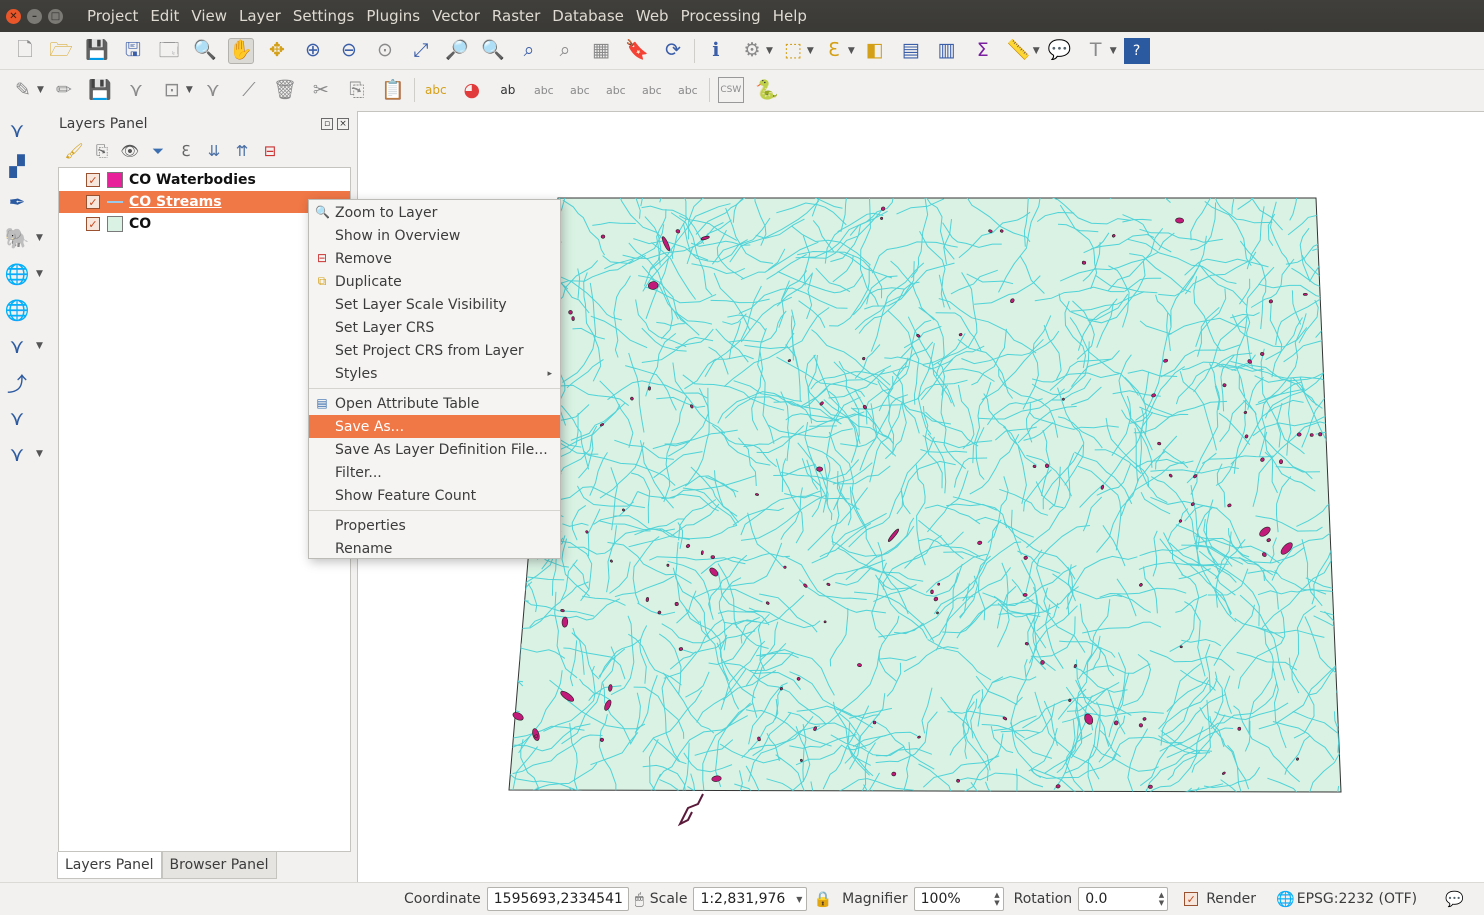 The image size is (1484, 915). What do you see at coordinates (112, 16) in the screenshot?
I see `menu-project: Project` at bounding box center [112, 16].